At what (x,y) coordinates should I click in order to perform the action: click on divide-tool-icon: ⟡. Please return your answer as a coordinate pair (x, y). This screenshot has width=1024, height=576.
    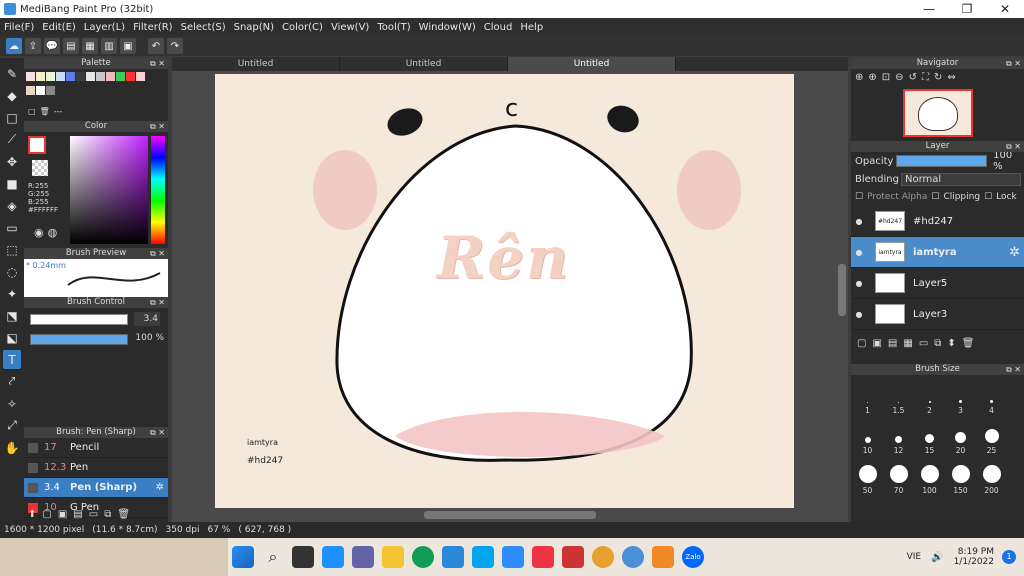
    Looking at the image, I should click on (12, 403).